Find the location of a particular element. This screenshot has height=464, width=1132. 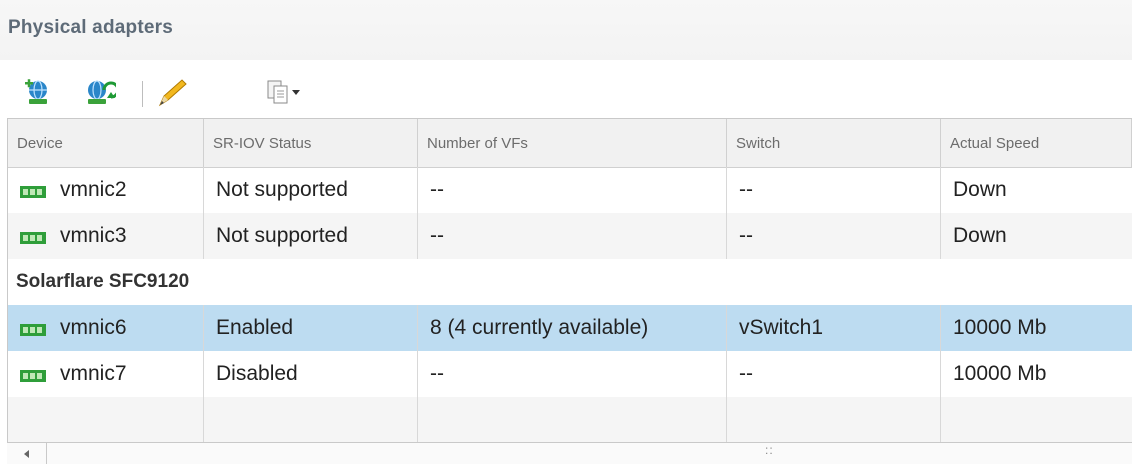

column-header-number-of-vfs: Number of VFs is located at coordinates (572, 143).